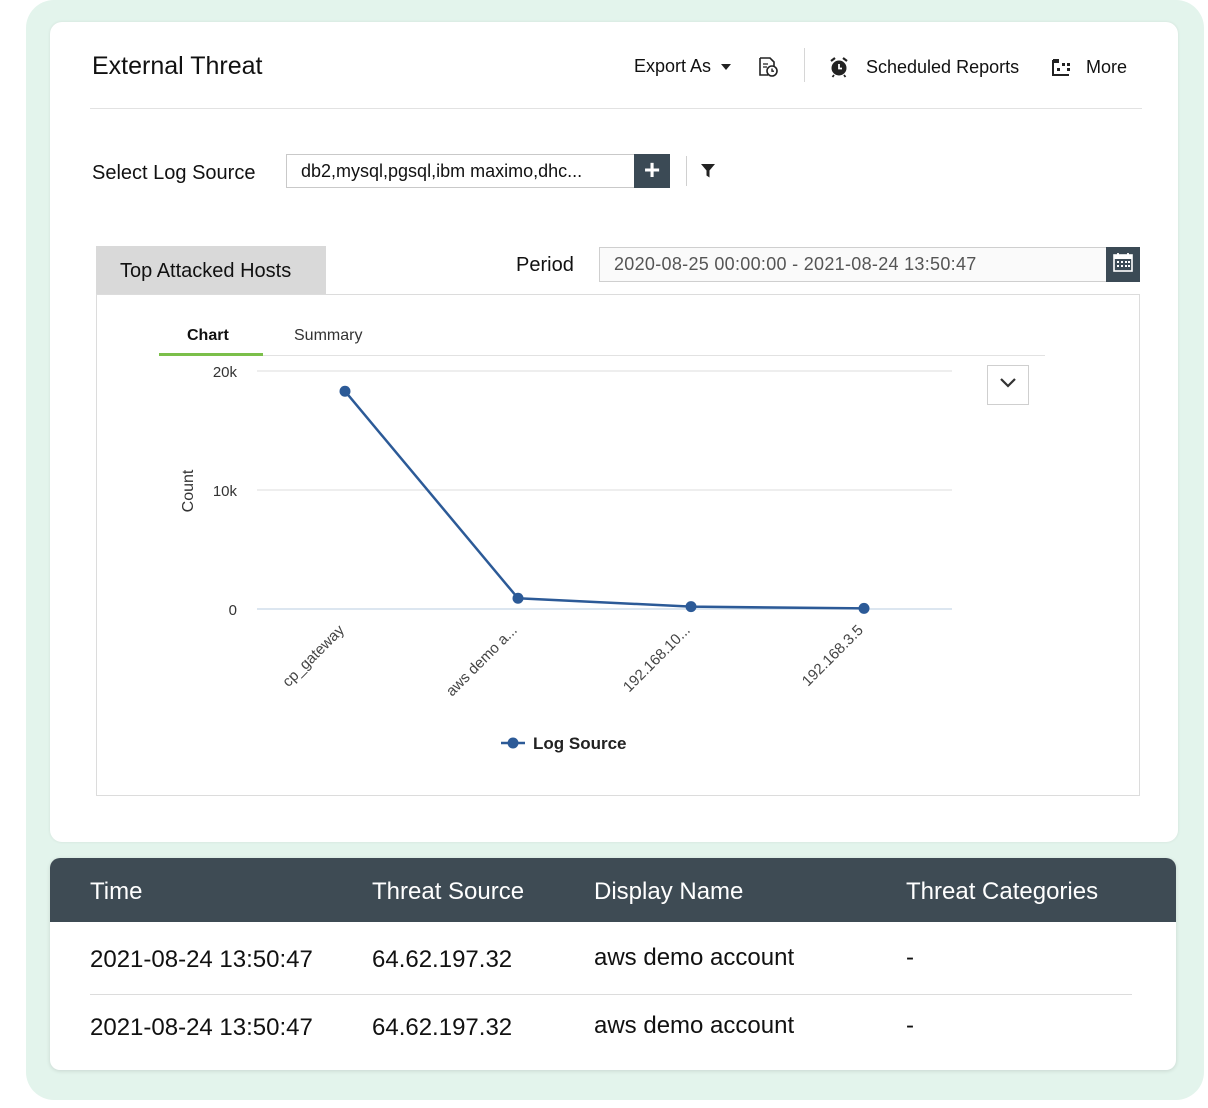  I want to click on scheduled-reports-label: Scheduled Reports, so click(943, 66).